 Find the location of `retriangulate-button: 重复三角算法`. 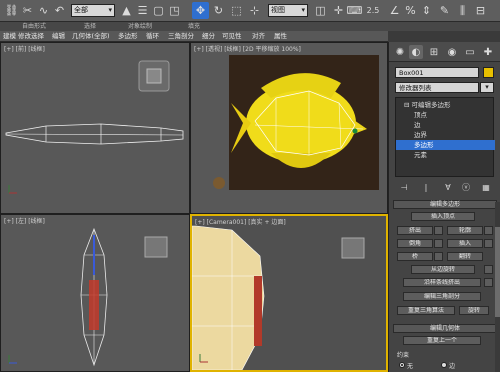

retriangulate-button: 重复三角算法 is located at coordinates (426, 310).